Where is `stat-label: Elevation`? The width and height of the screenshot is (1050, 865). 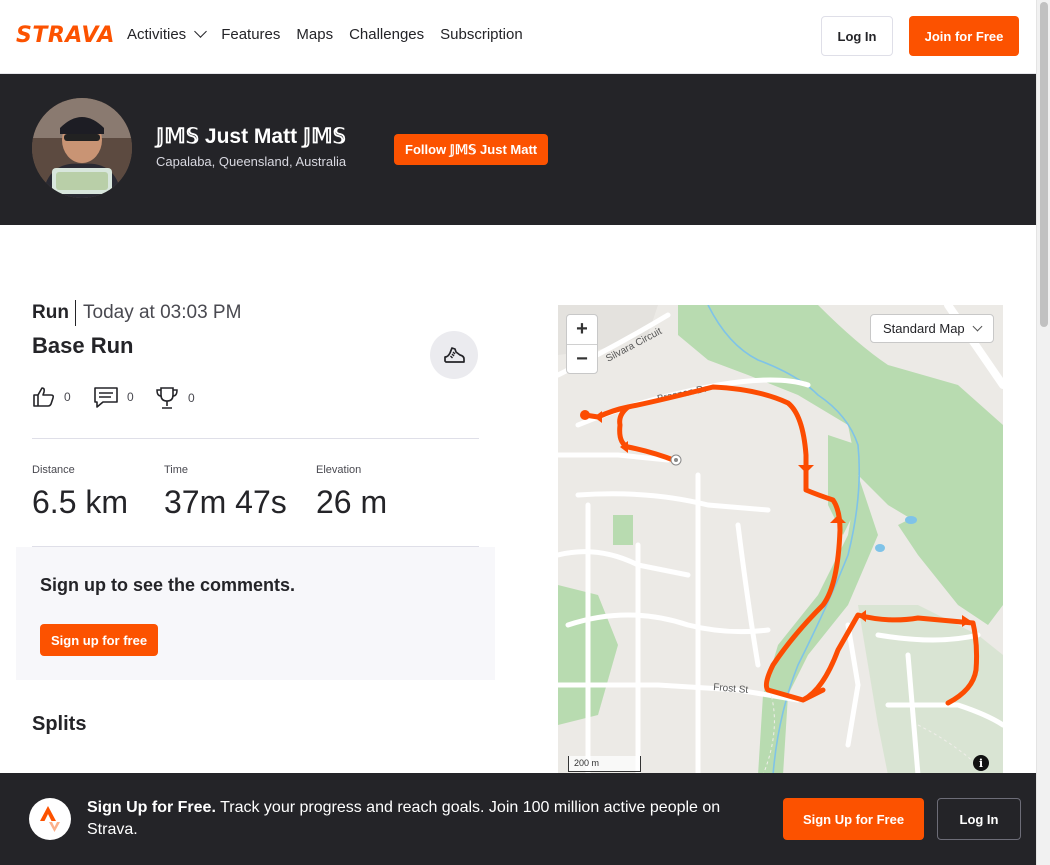
stat-label: Elevation is located at coordinates (339, 470).